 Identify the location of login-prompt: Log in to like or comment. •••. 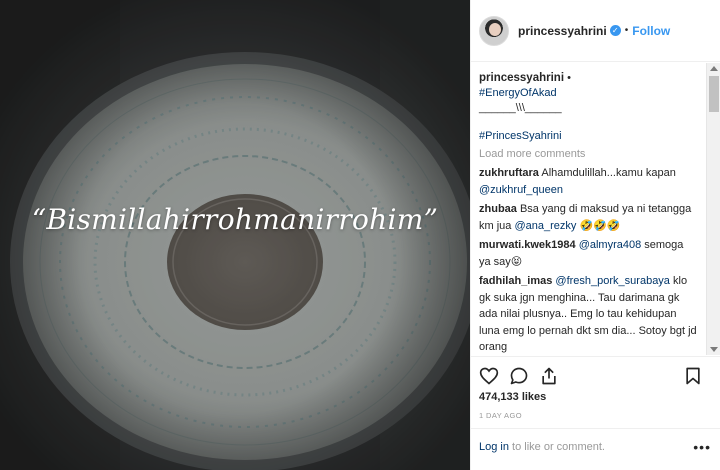
(595, 449).